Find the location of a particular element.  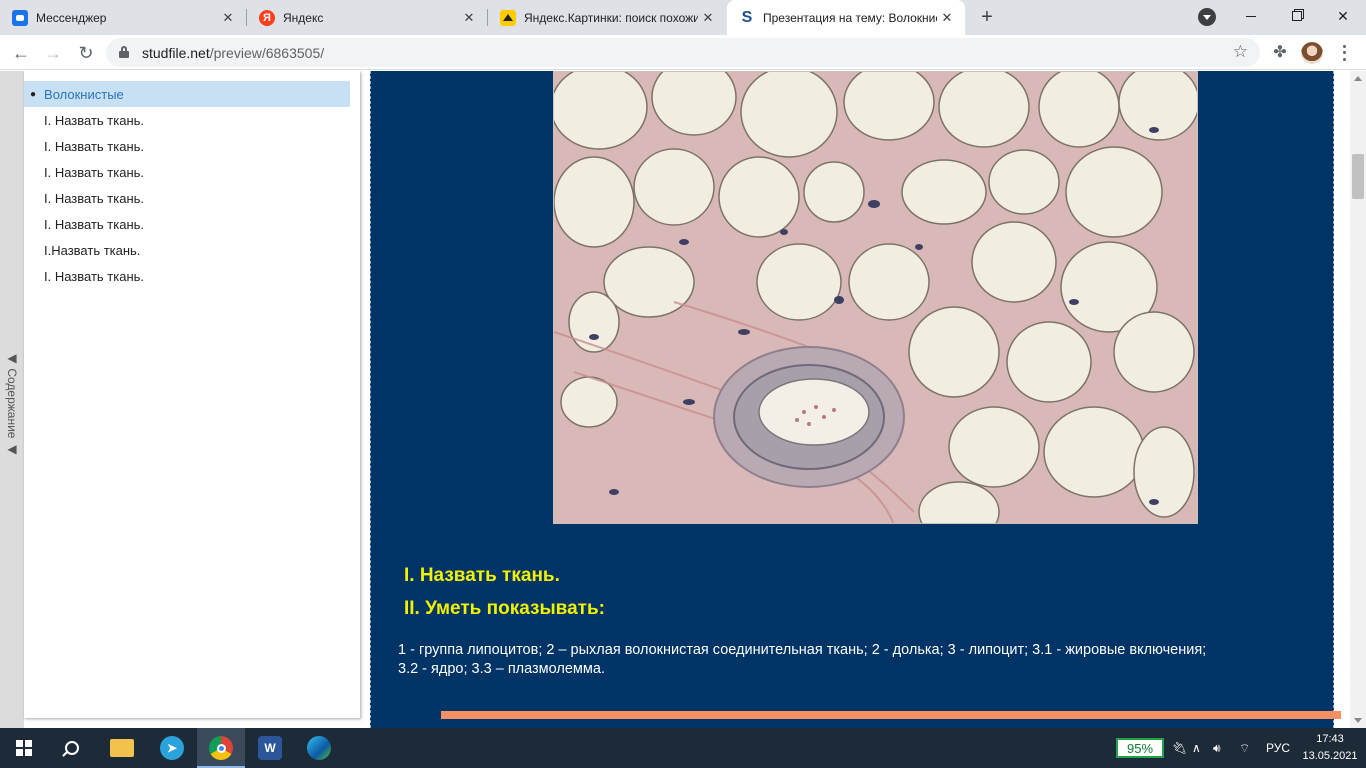

minimize-button is located at coordinates (1251, 16).